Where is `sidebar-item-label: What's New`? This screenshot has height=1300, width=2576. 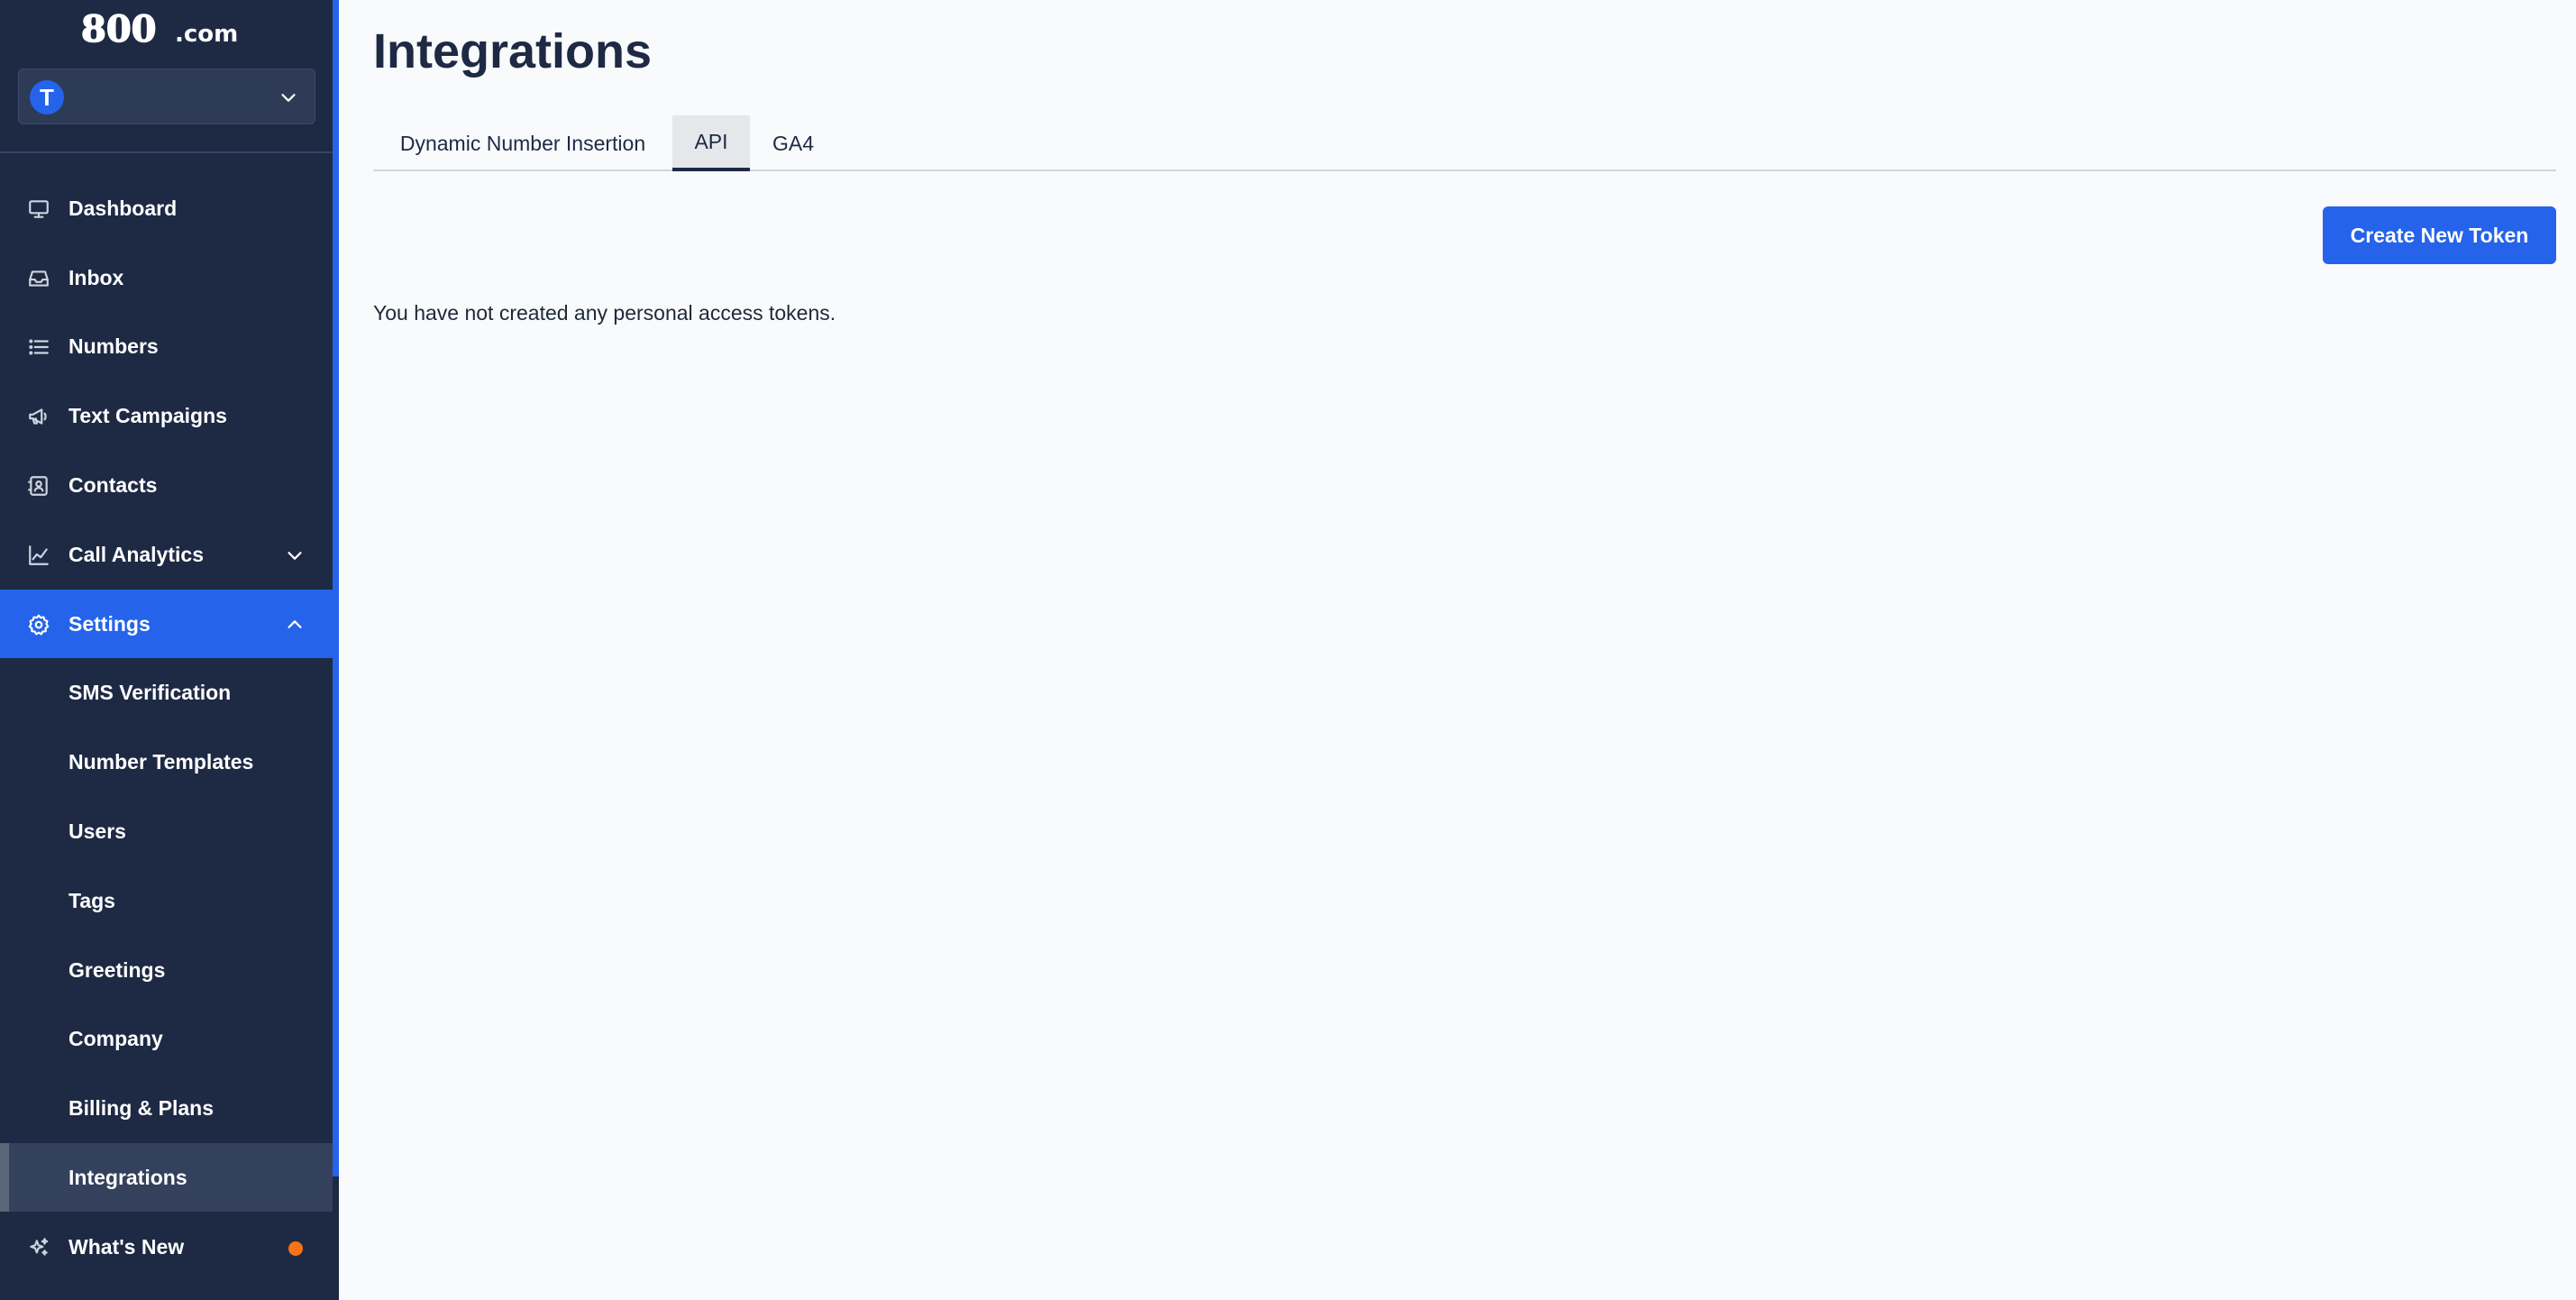 sidebar-item-label: What's New is located at coordinates (127, 1246).